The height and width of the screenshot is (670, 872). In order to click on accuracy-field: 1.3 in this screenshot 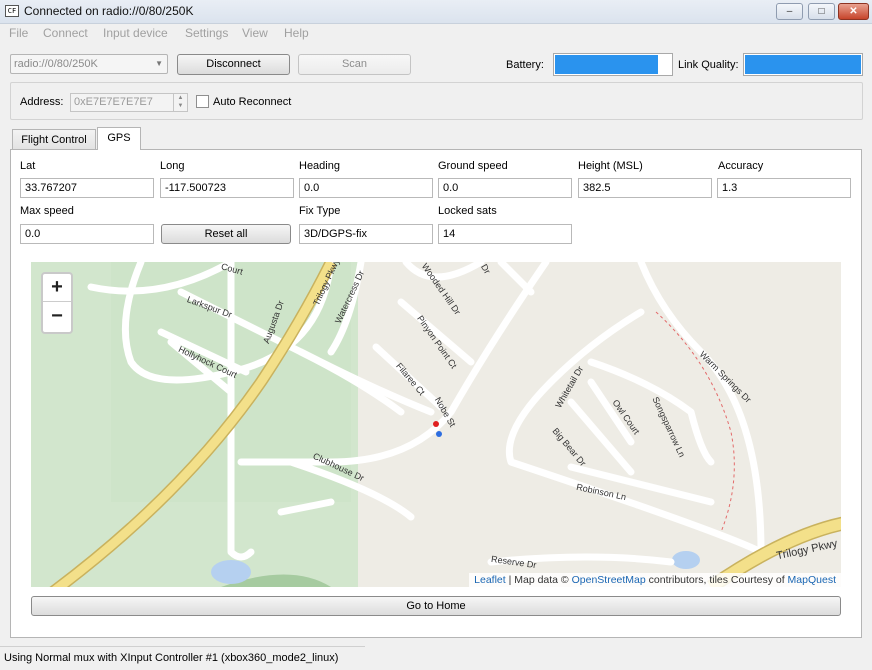, I will do `click(784, 188)`.